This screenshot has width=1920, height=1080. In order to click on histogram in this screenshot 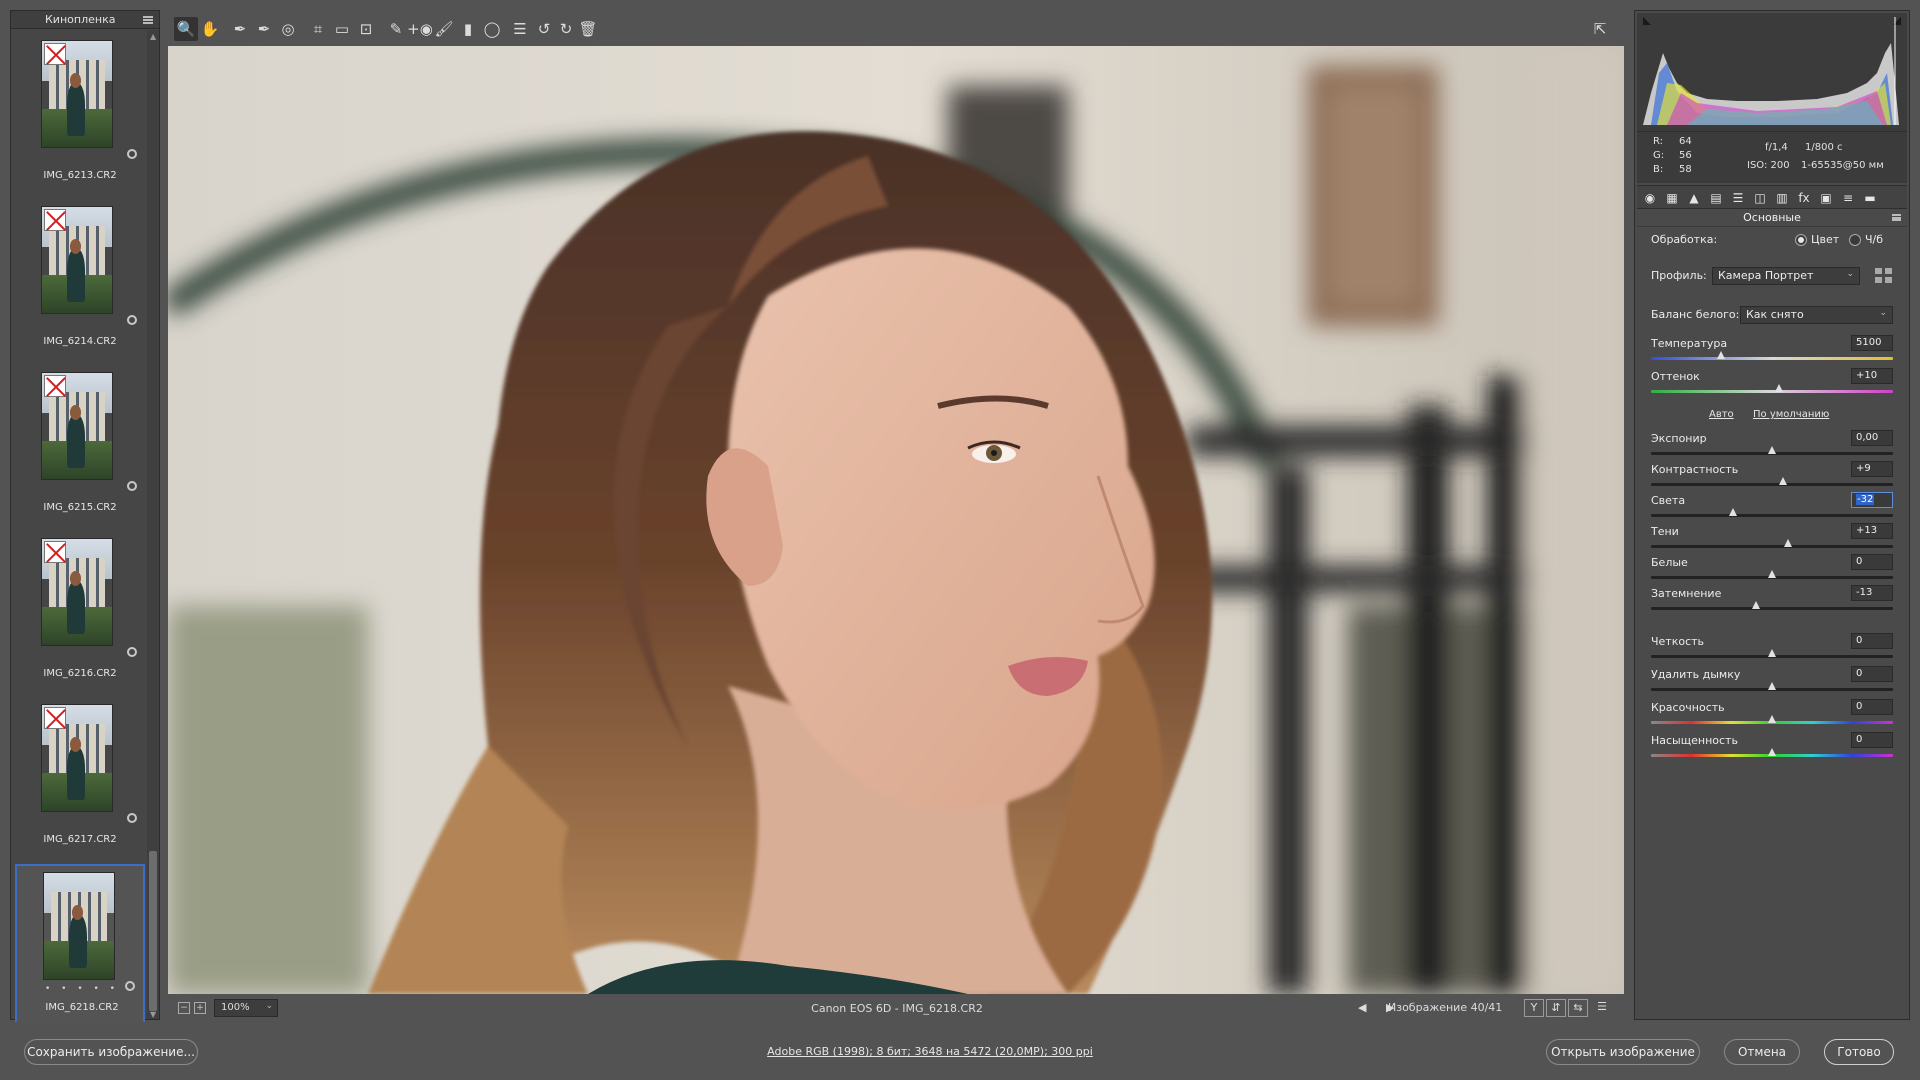, I will do `click(1772, 72)`.